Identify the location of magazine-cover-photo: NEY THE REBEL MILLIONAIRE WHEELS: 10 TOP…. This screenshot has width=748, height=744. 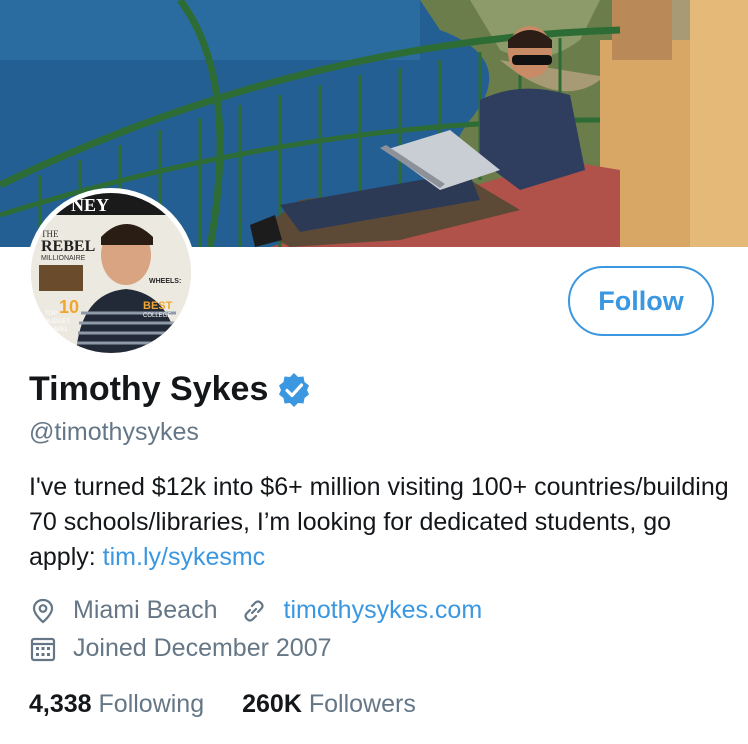
(111, 273).